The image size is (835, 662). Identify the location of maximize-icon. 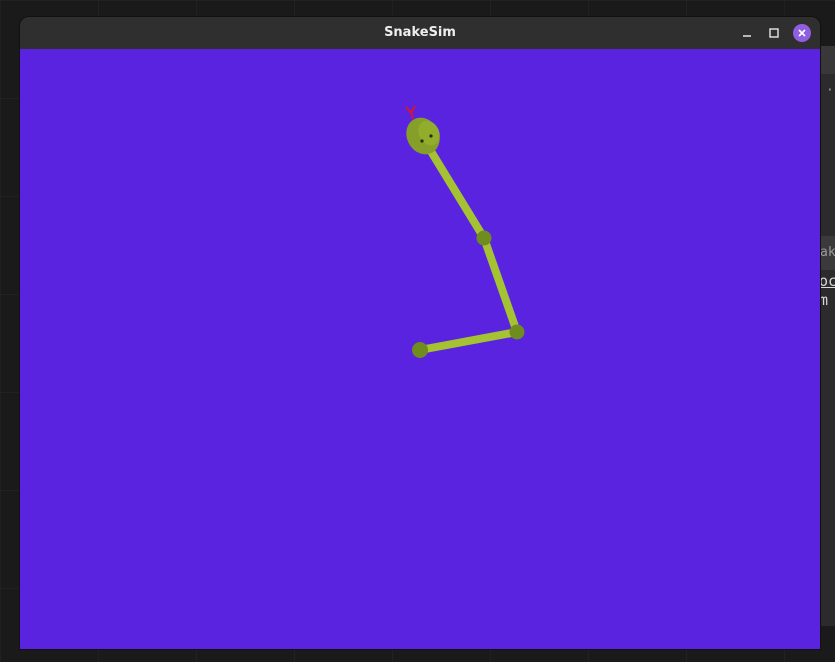
(774, 33).